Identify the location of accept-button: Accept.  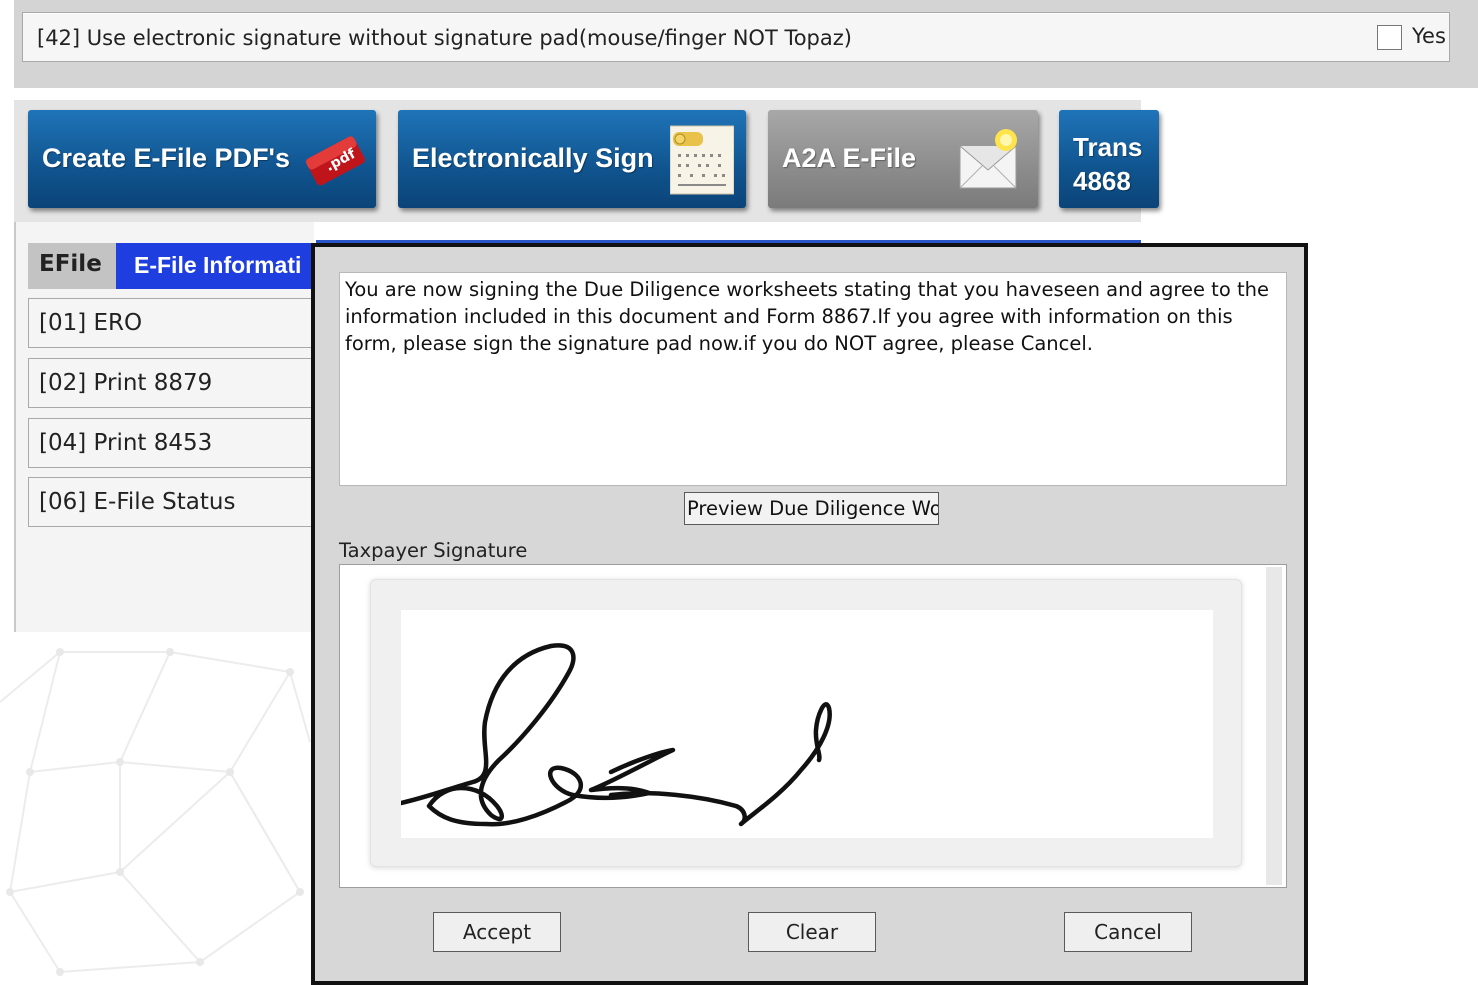
(497, 932).